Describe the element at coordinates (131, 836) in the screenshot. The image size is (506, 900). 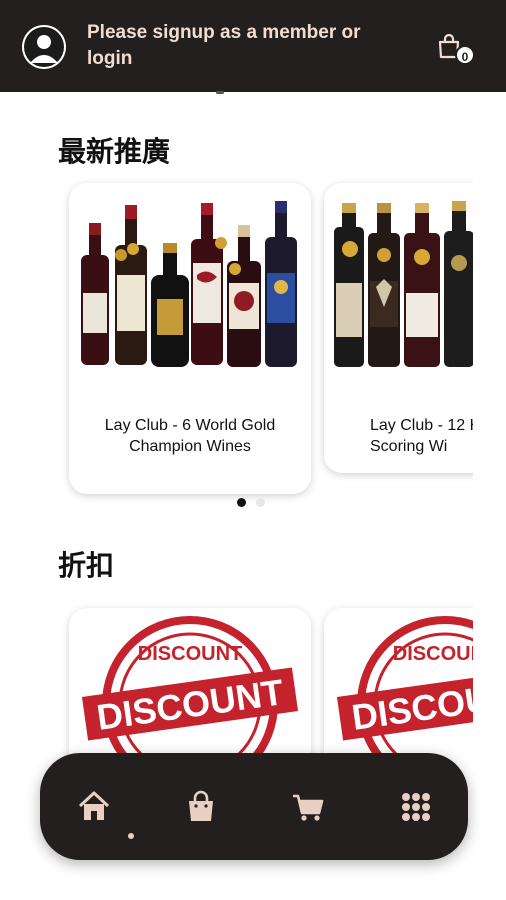
I see `nav-active-indicator` at that location.